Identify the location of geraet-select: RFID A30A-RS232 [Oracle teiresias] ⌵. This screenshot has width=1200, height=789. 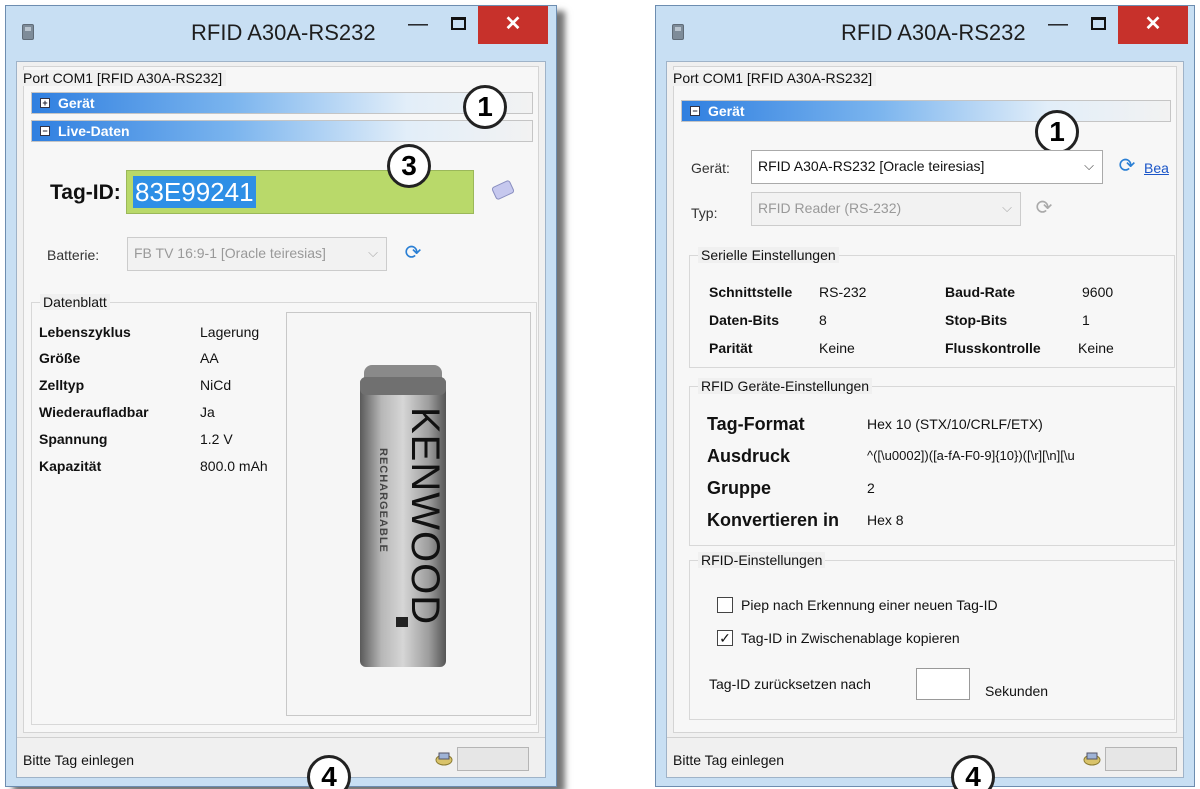
(927, 167).